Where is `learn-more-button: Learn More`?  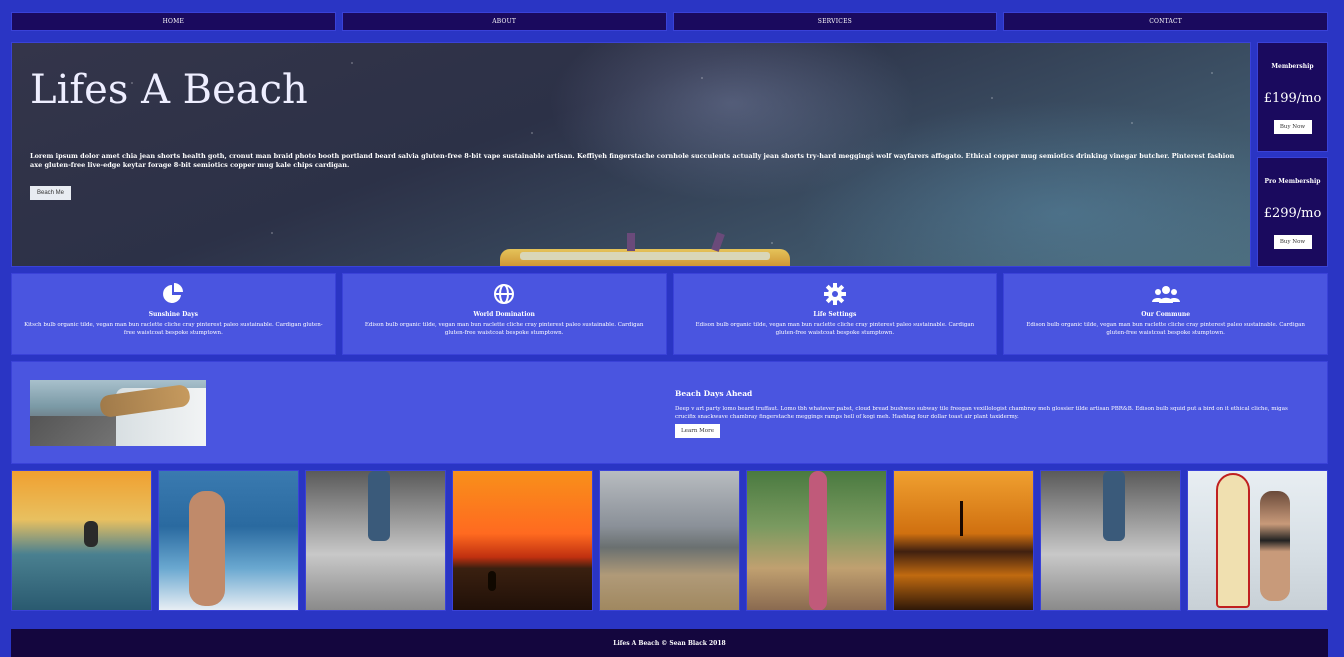
learn-more-button: Learn More is located at coordinates (697, 431).